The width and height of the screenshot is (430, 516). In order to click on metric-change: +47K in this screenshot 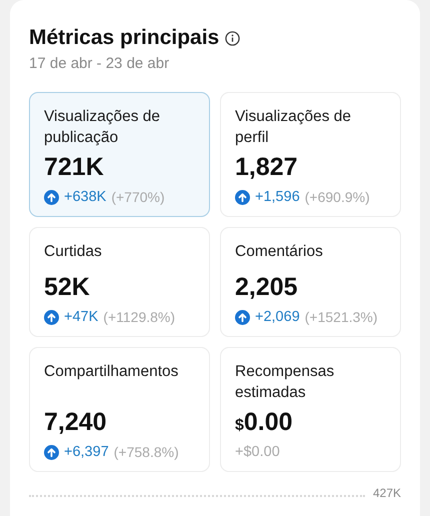, I will do `click(81, 317)`.